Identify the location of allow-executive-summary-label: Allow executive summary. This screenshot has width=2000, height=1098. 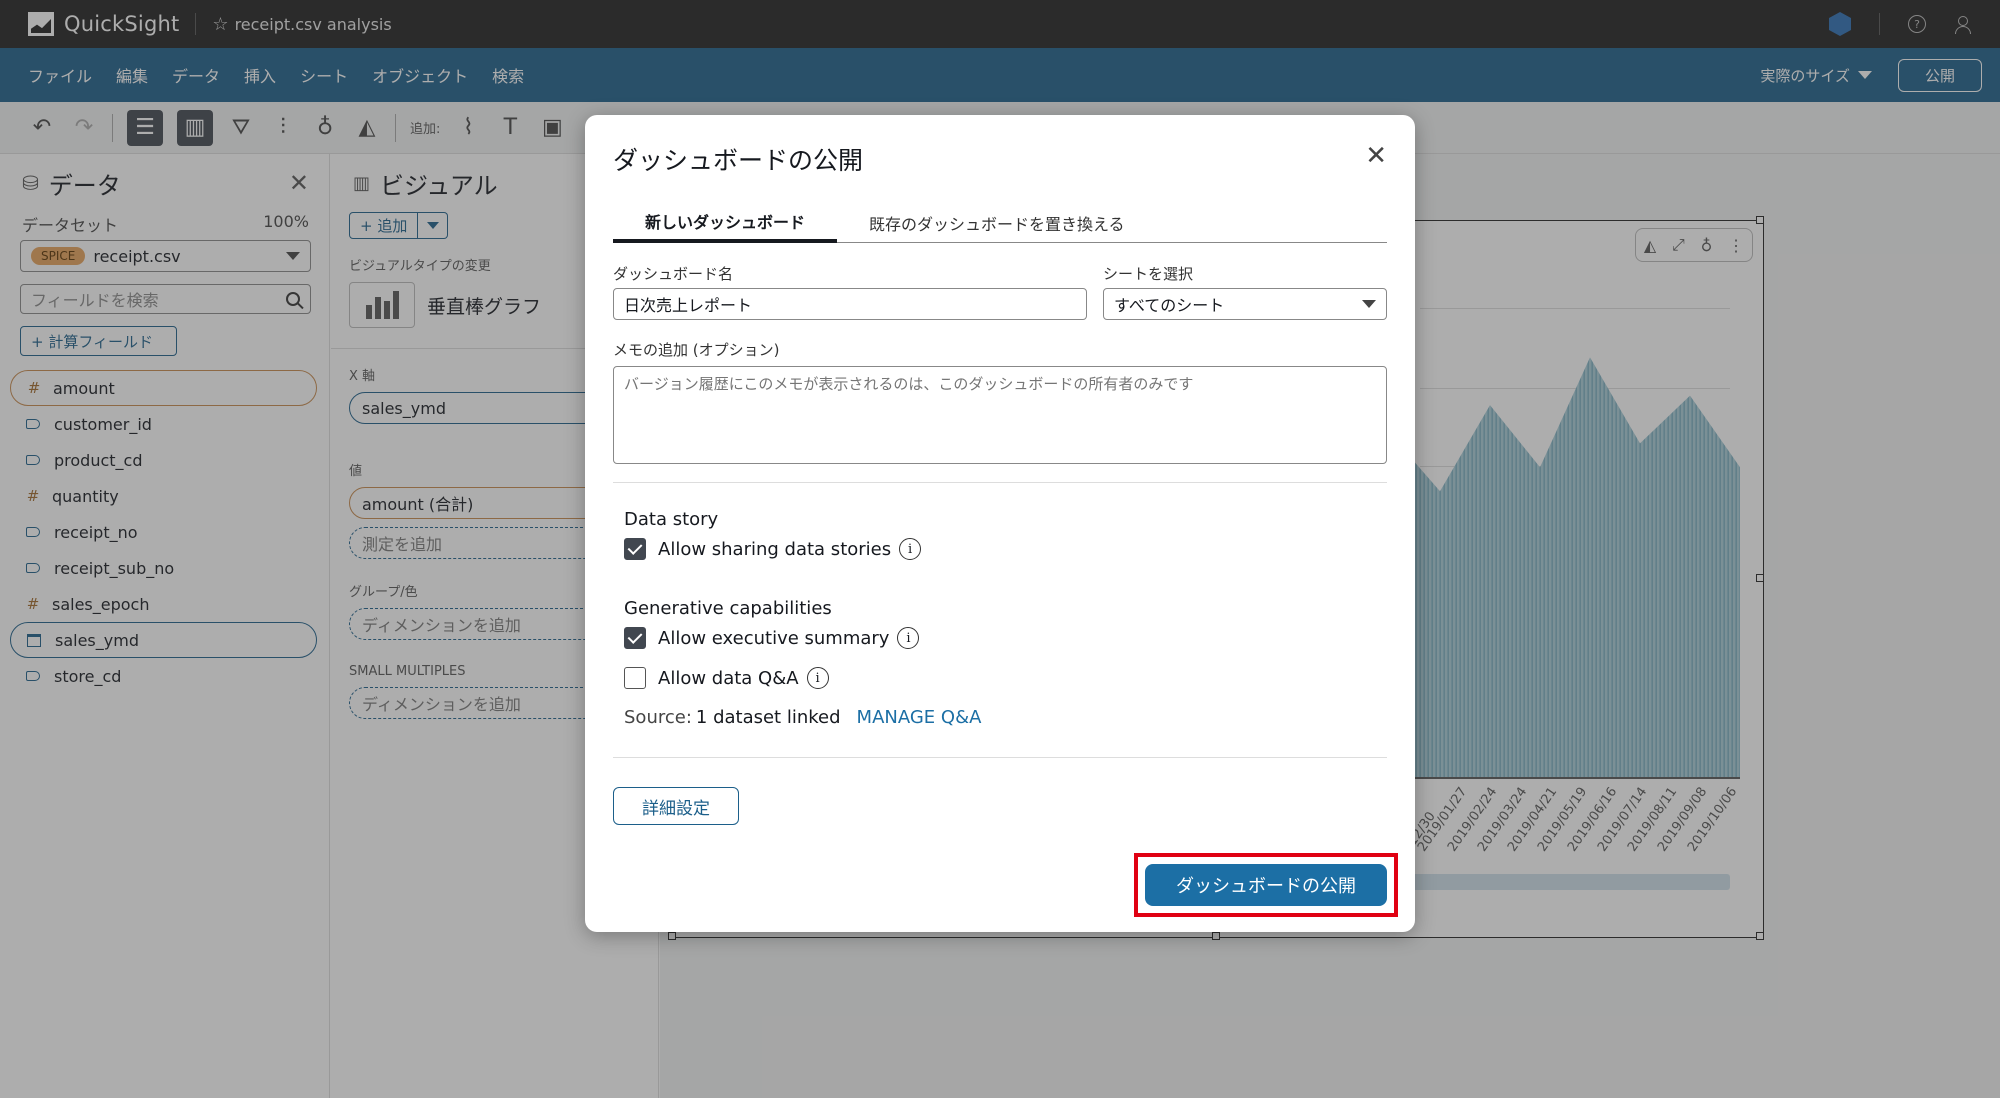
(774, 638).